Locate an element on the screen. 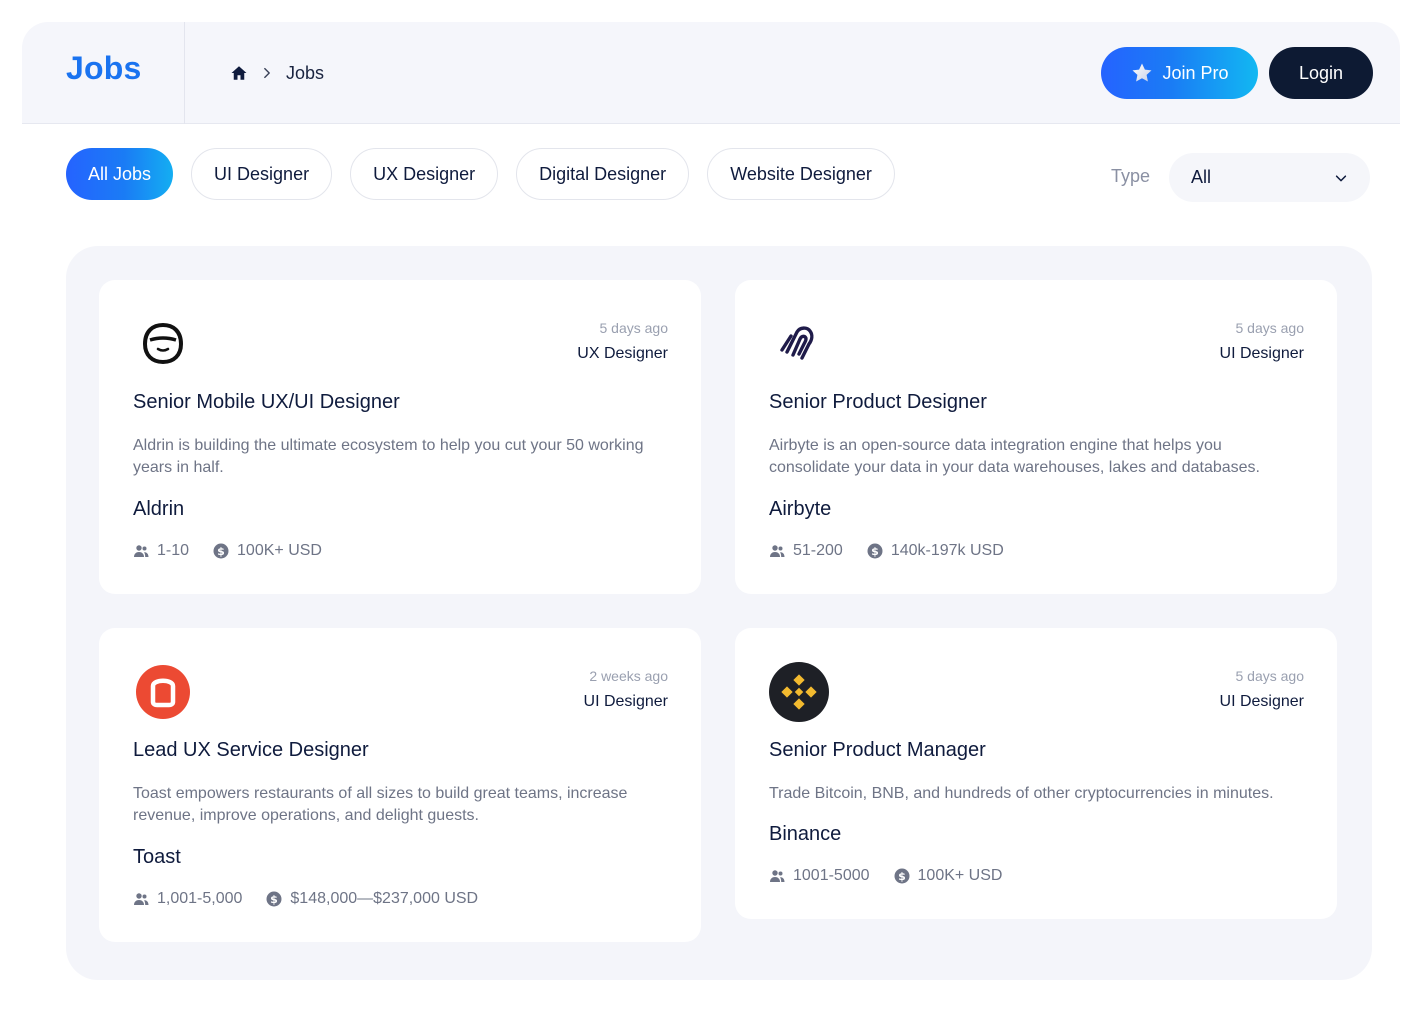 The image size is (1422, 1020). header-divider is located at coordinates (184, 73).